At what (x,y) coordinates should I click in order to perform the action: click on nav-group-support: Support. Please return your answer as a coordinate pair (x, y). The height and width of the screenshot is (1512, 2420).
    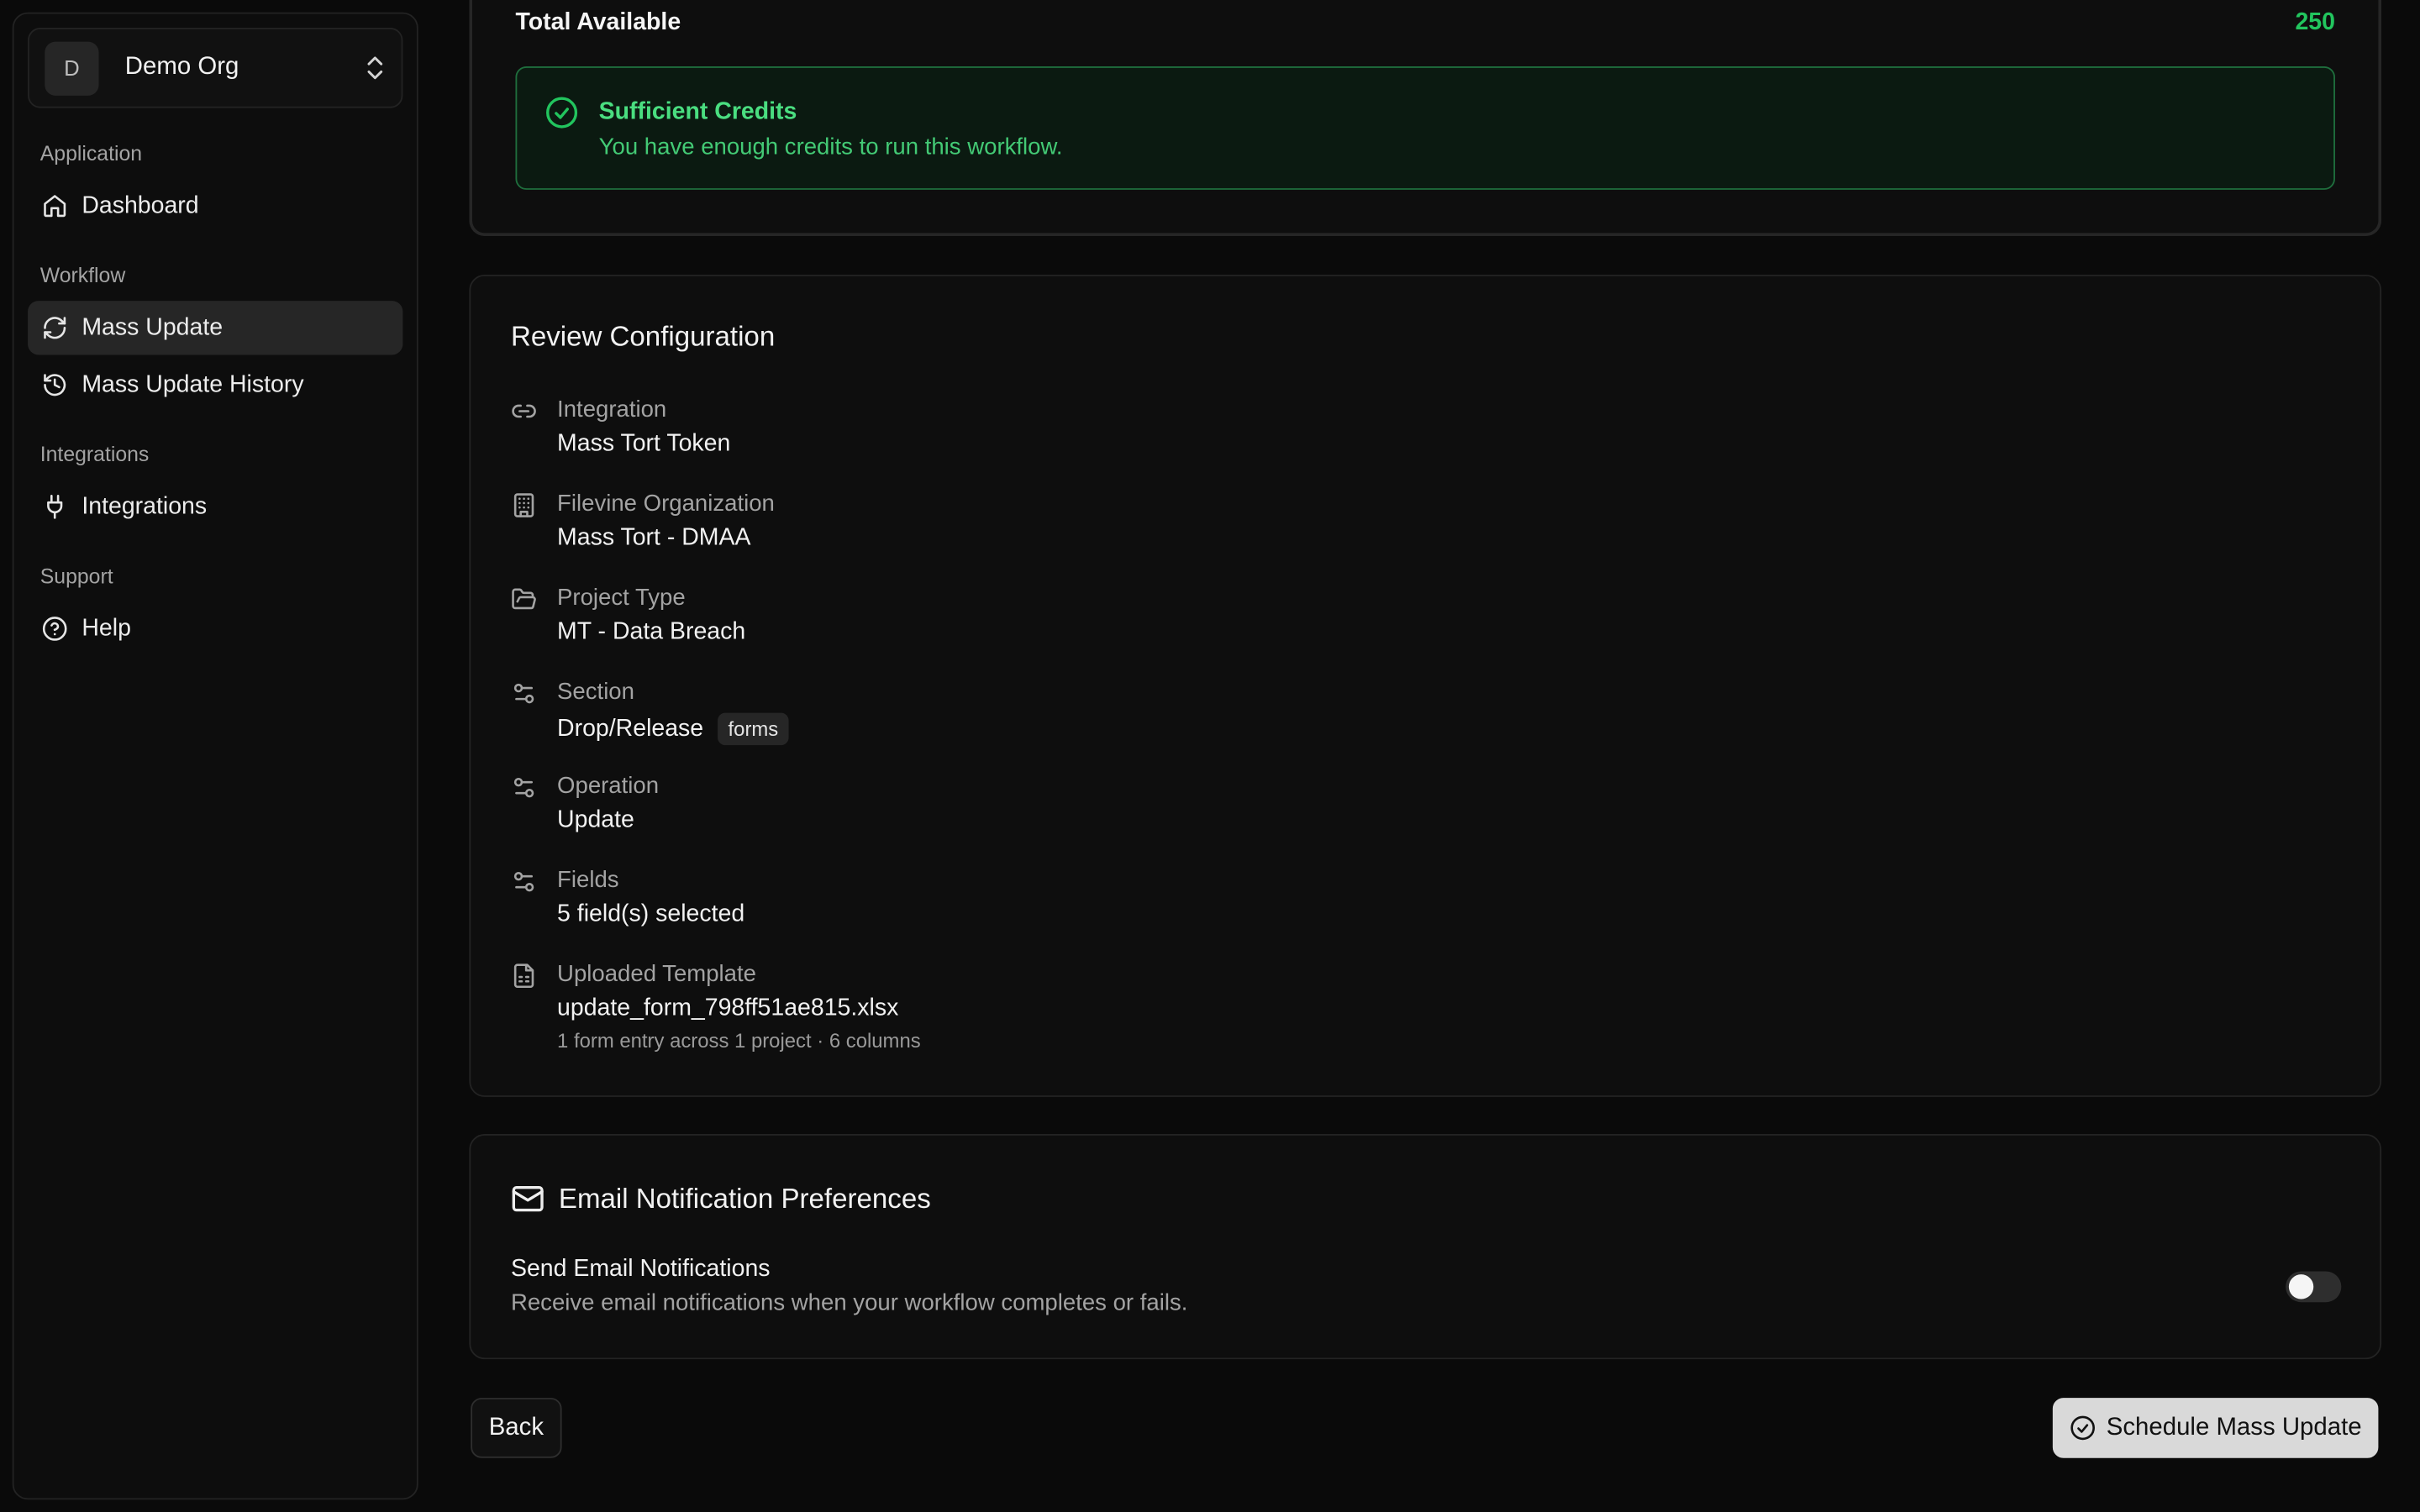
    Looking at the image, I should click on (76, 576).